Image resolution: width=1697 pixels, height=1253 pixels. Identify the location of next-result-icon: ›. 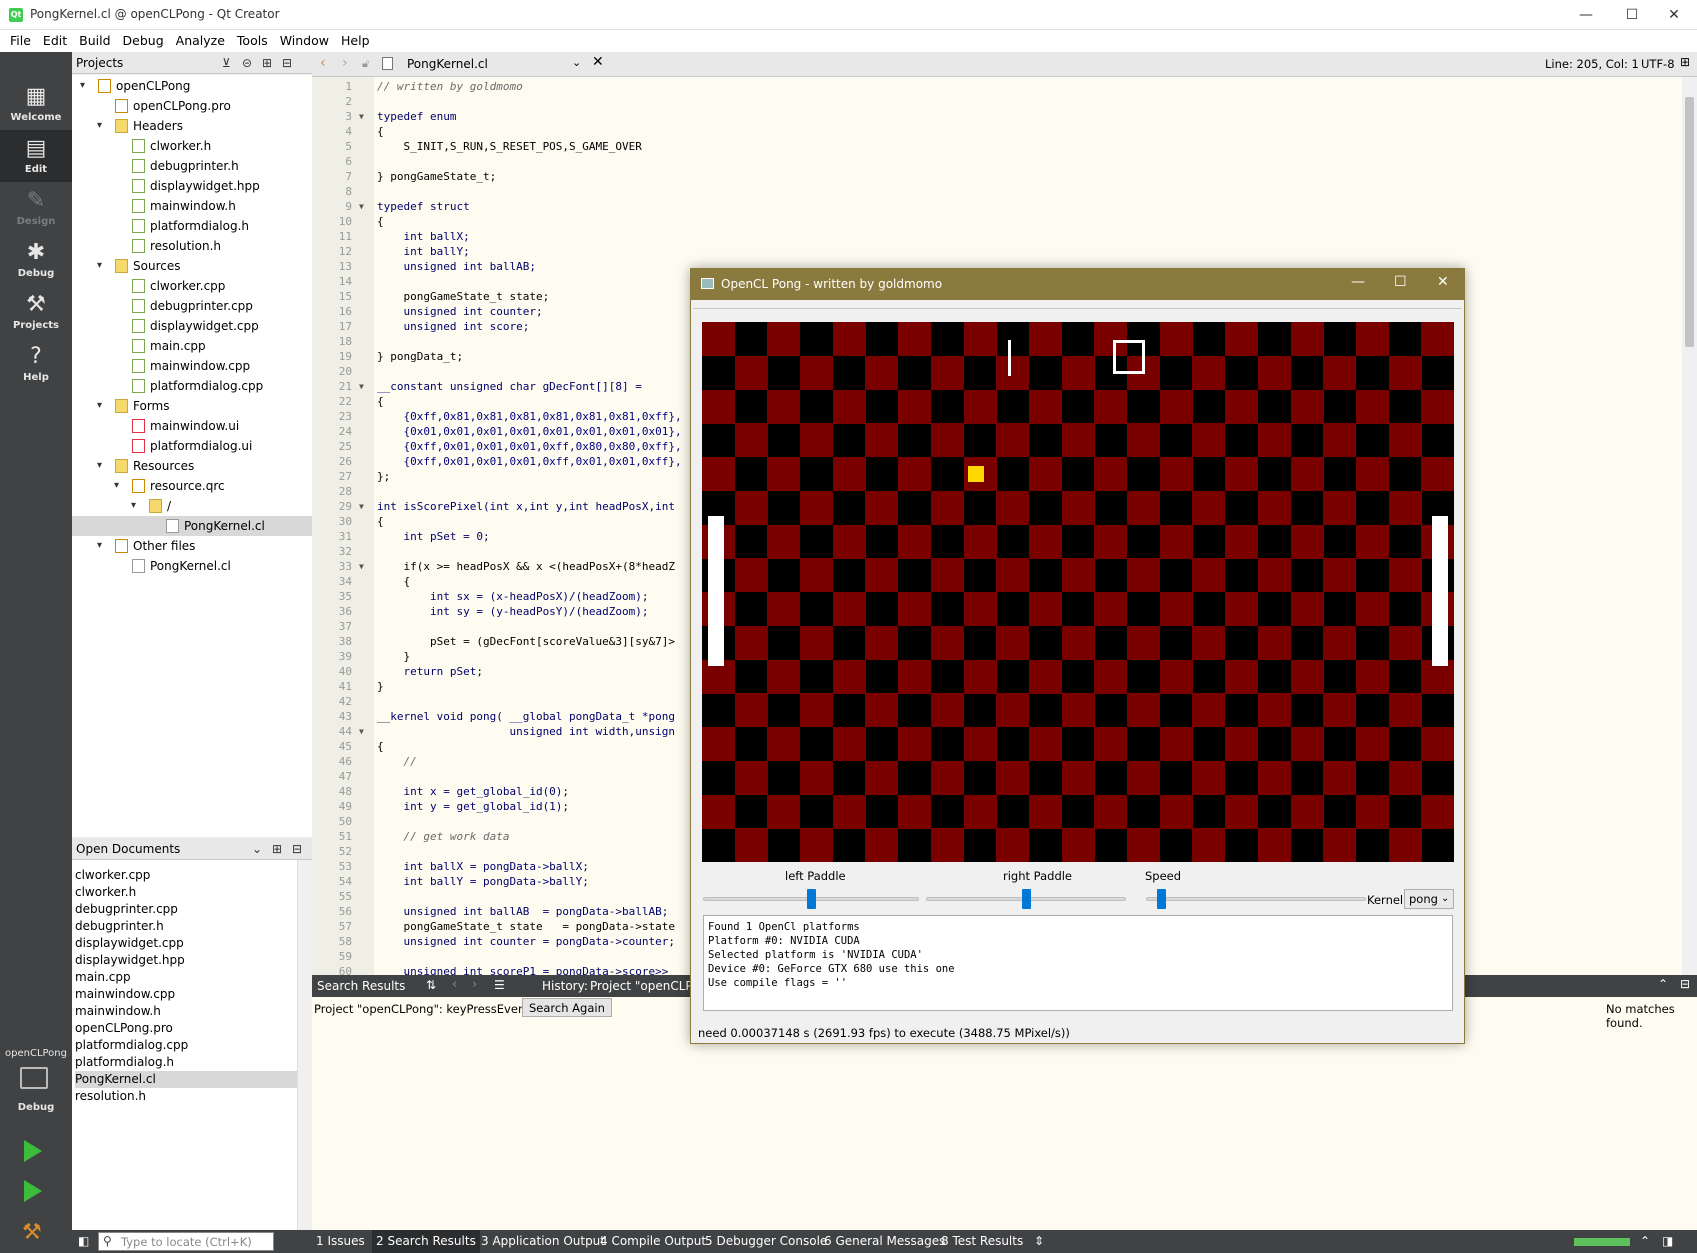
(474, 984).